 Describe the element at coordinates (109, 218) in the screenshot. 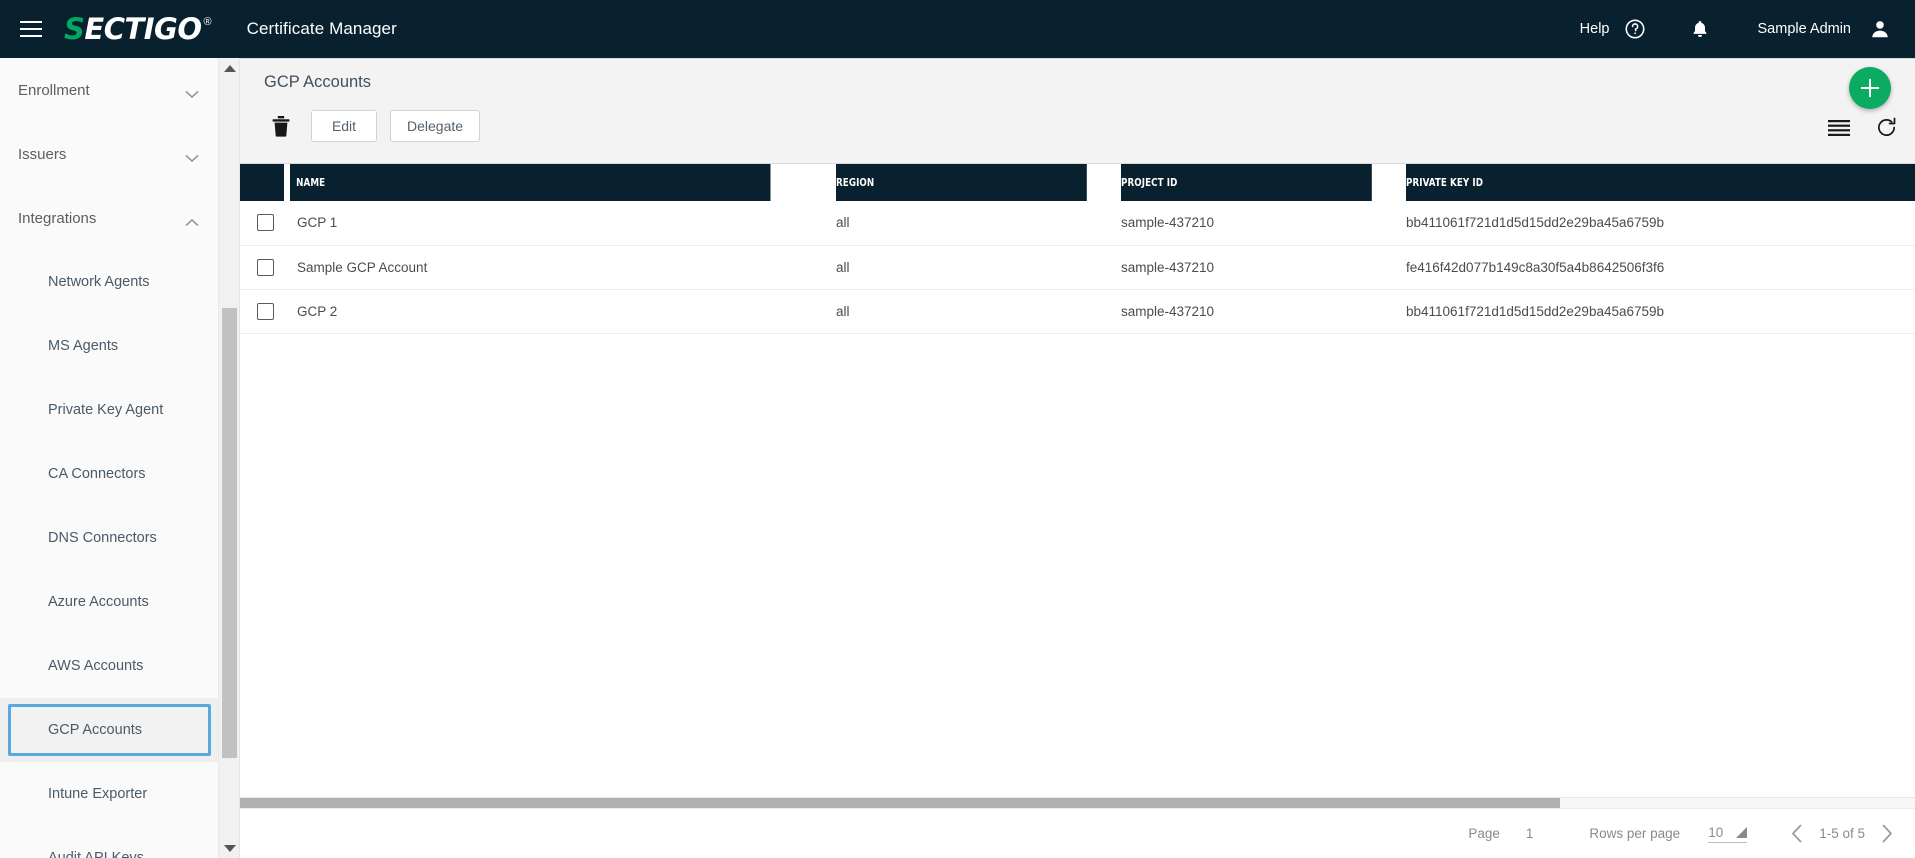

I see `sidebar-group-integrations: Integrations` at that location.